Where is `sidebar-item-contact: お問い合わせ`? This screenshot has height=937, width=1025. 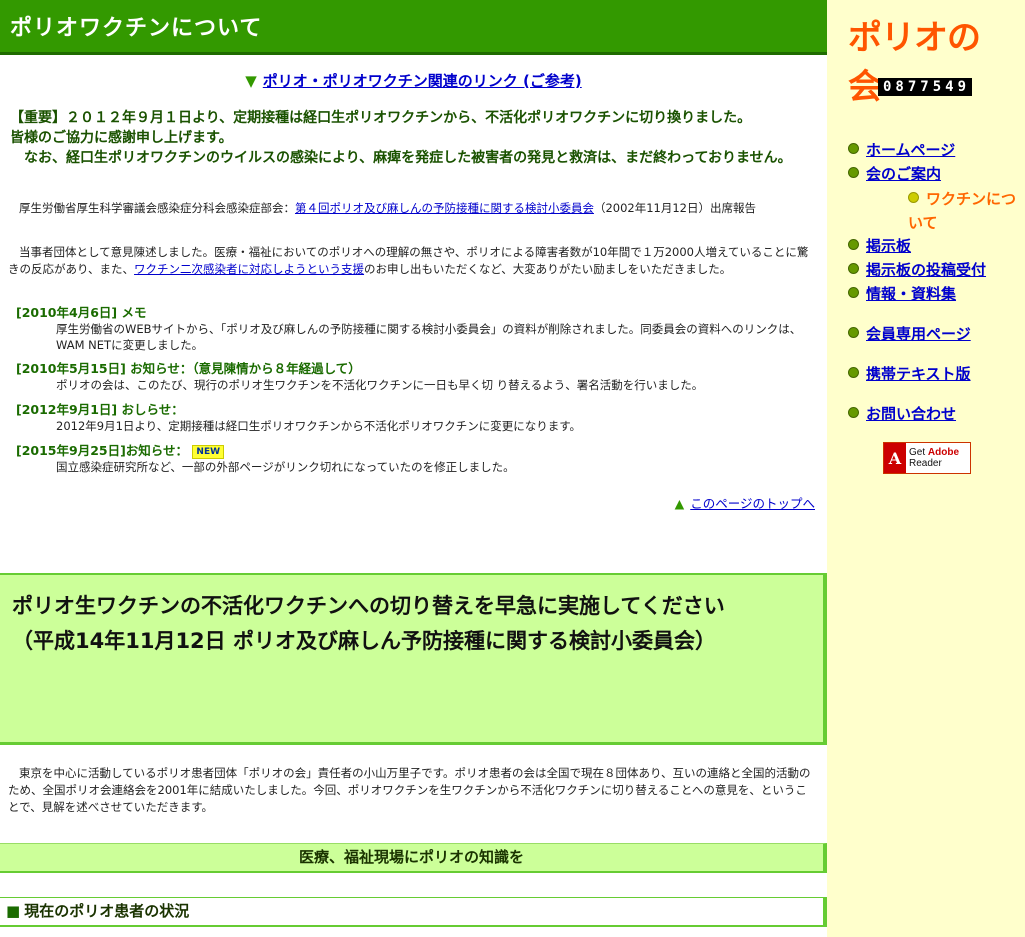
sidebar-item-contact: お問い合わせ is located at coordinates (902, 413).